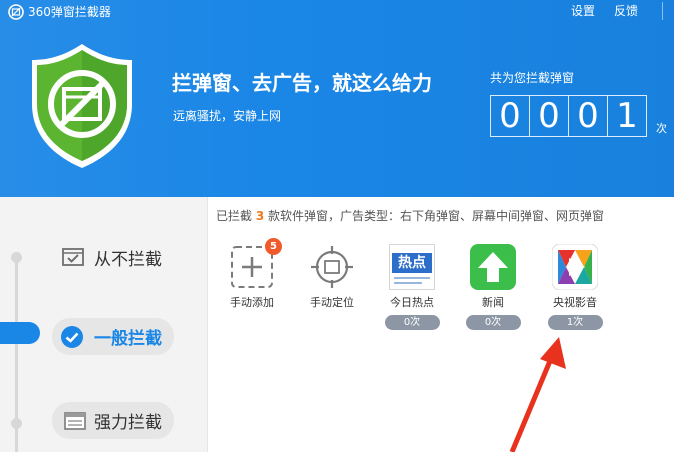  What do you see at coordinates (412, 302) in the screenshot?
I see `tile-label: 今日热点` at bounding box center [412, 302].